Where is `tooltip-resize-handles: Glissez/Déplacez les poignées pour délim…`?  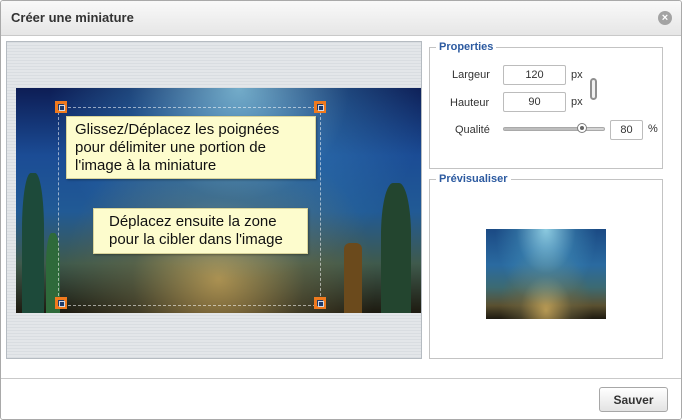 tooltip-resize-handles: Glissez/Déplacez les poignées pour délim… is located at coordinates (191, 147).